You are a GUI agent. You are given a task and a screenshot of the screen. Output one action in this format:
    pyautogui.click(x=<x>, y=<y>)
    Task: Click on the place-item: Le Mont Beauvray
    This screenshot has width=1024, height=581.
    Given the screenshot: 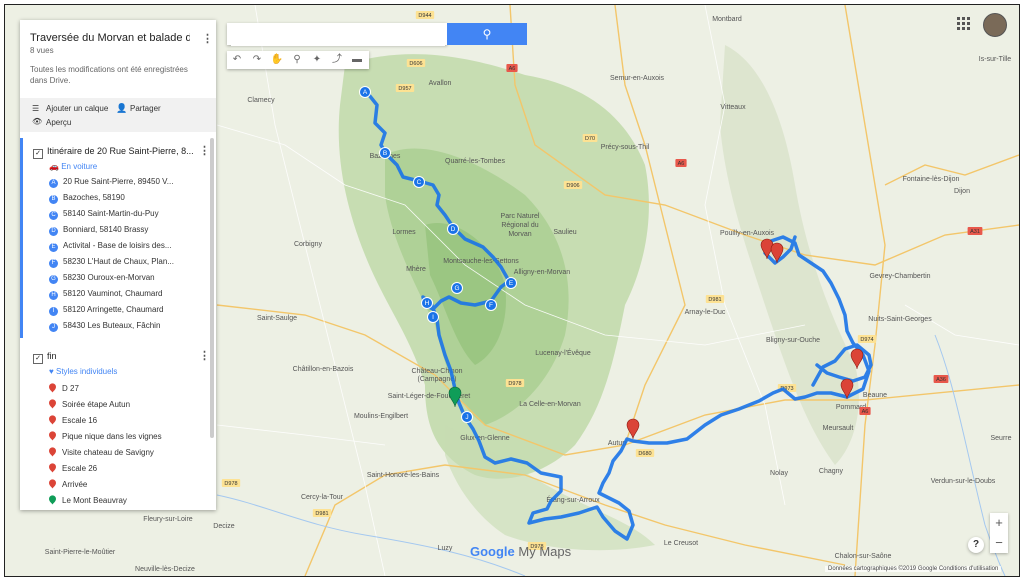 What is the action you would take?
    pyautogui.click(x=88, y=502)
    